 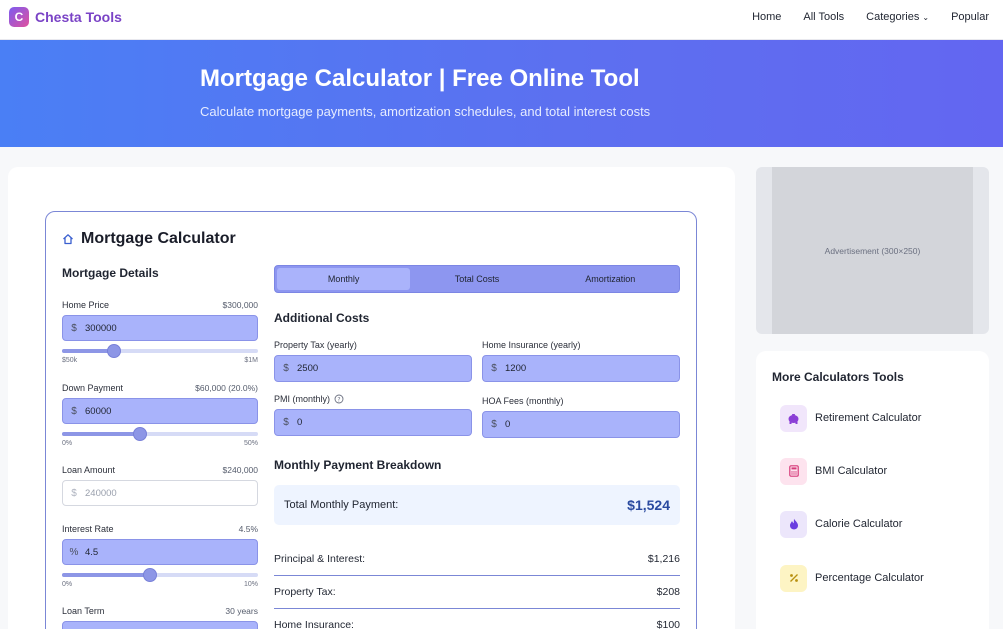 I want to click on interest-rate-display: 4.5%, so click(x=248, y=529).